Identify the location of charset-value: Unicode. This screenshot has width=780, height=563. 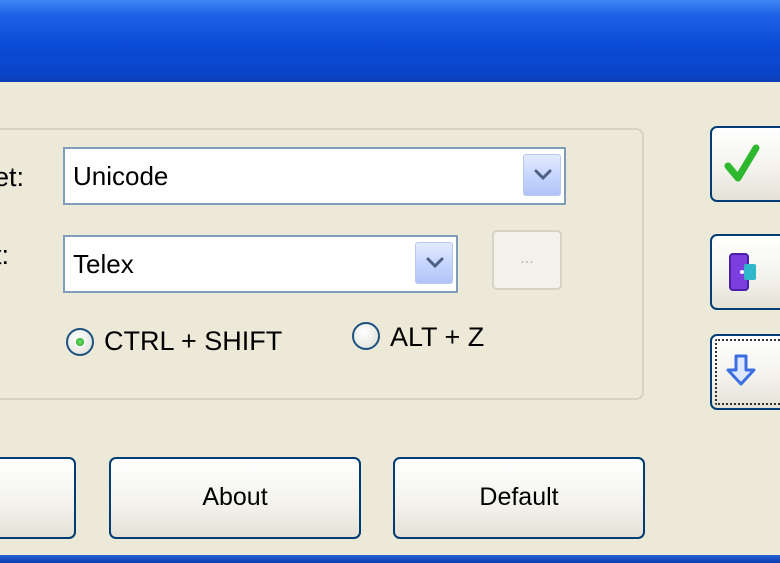
(121, 176).